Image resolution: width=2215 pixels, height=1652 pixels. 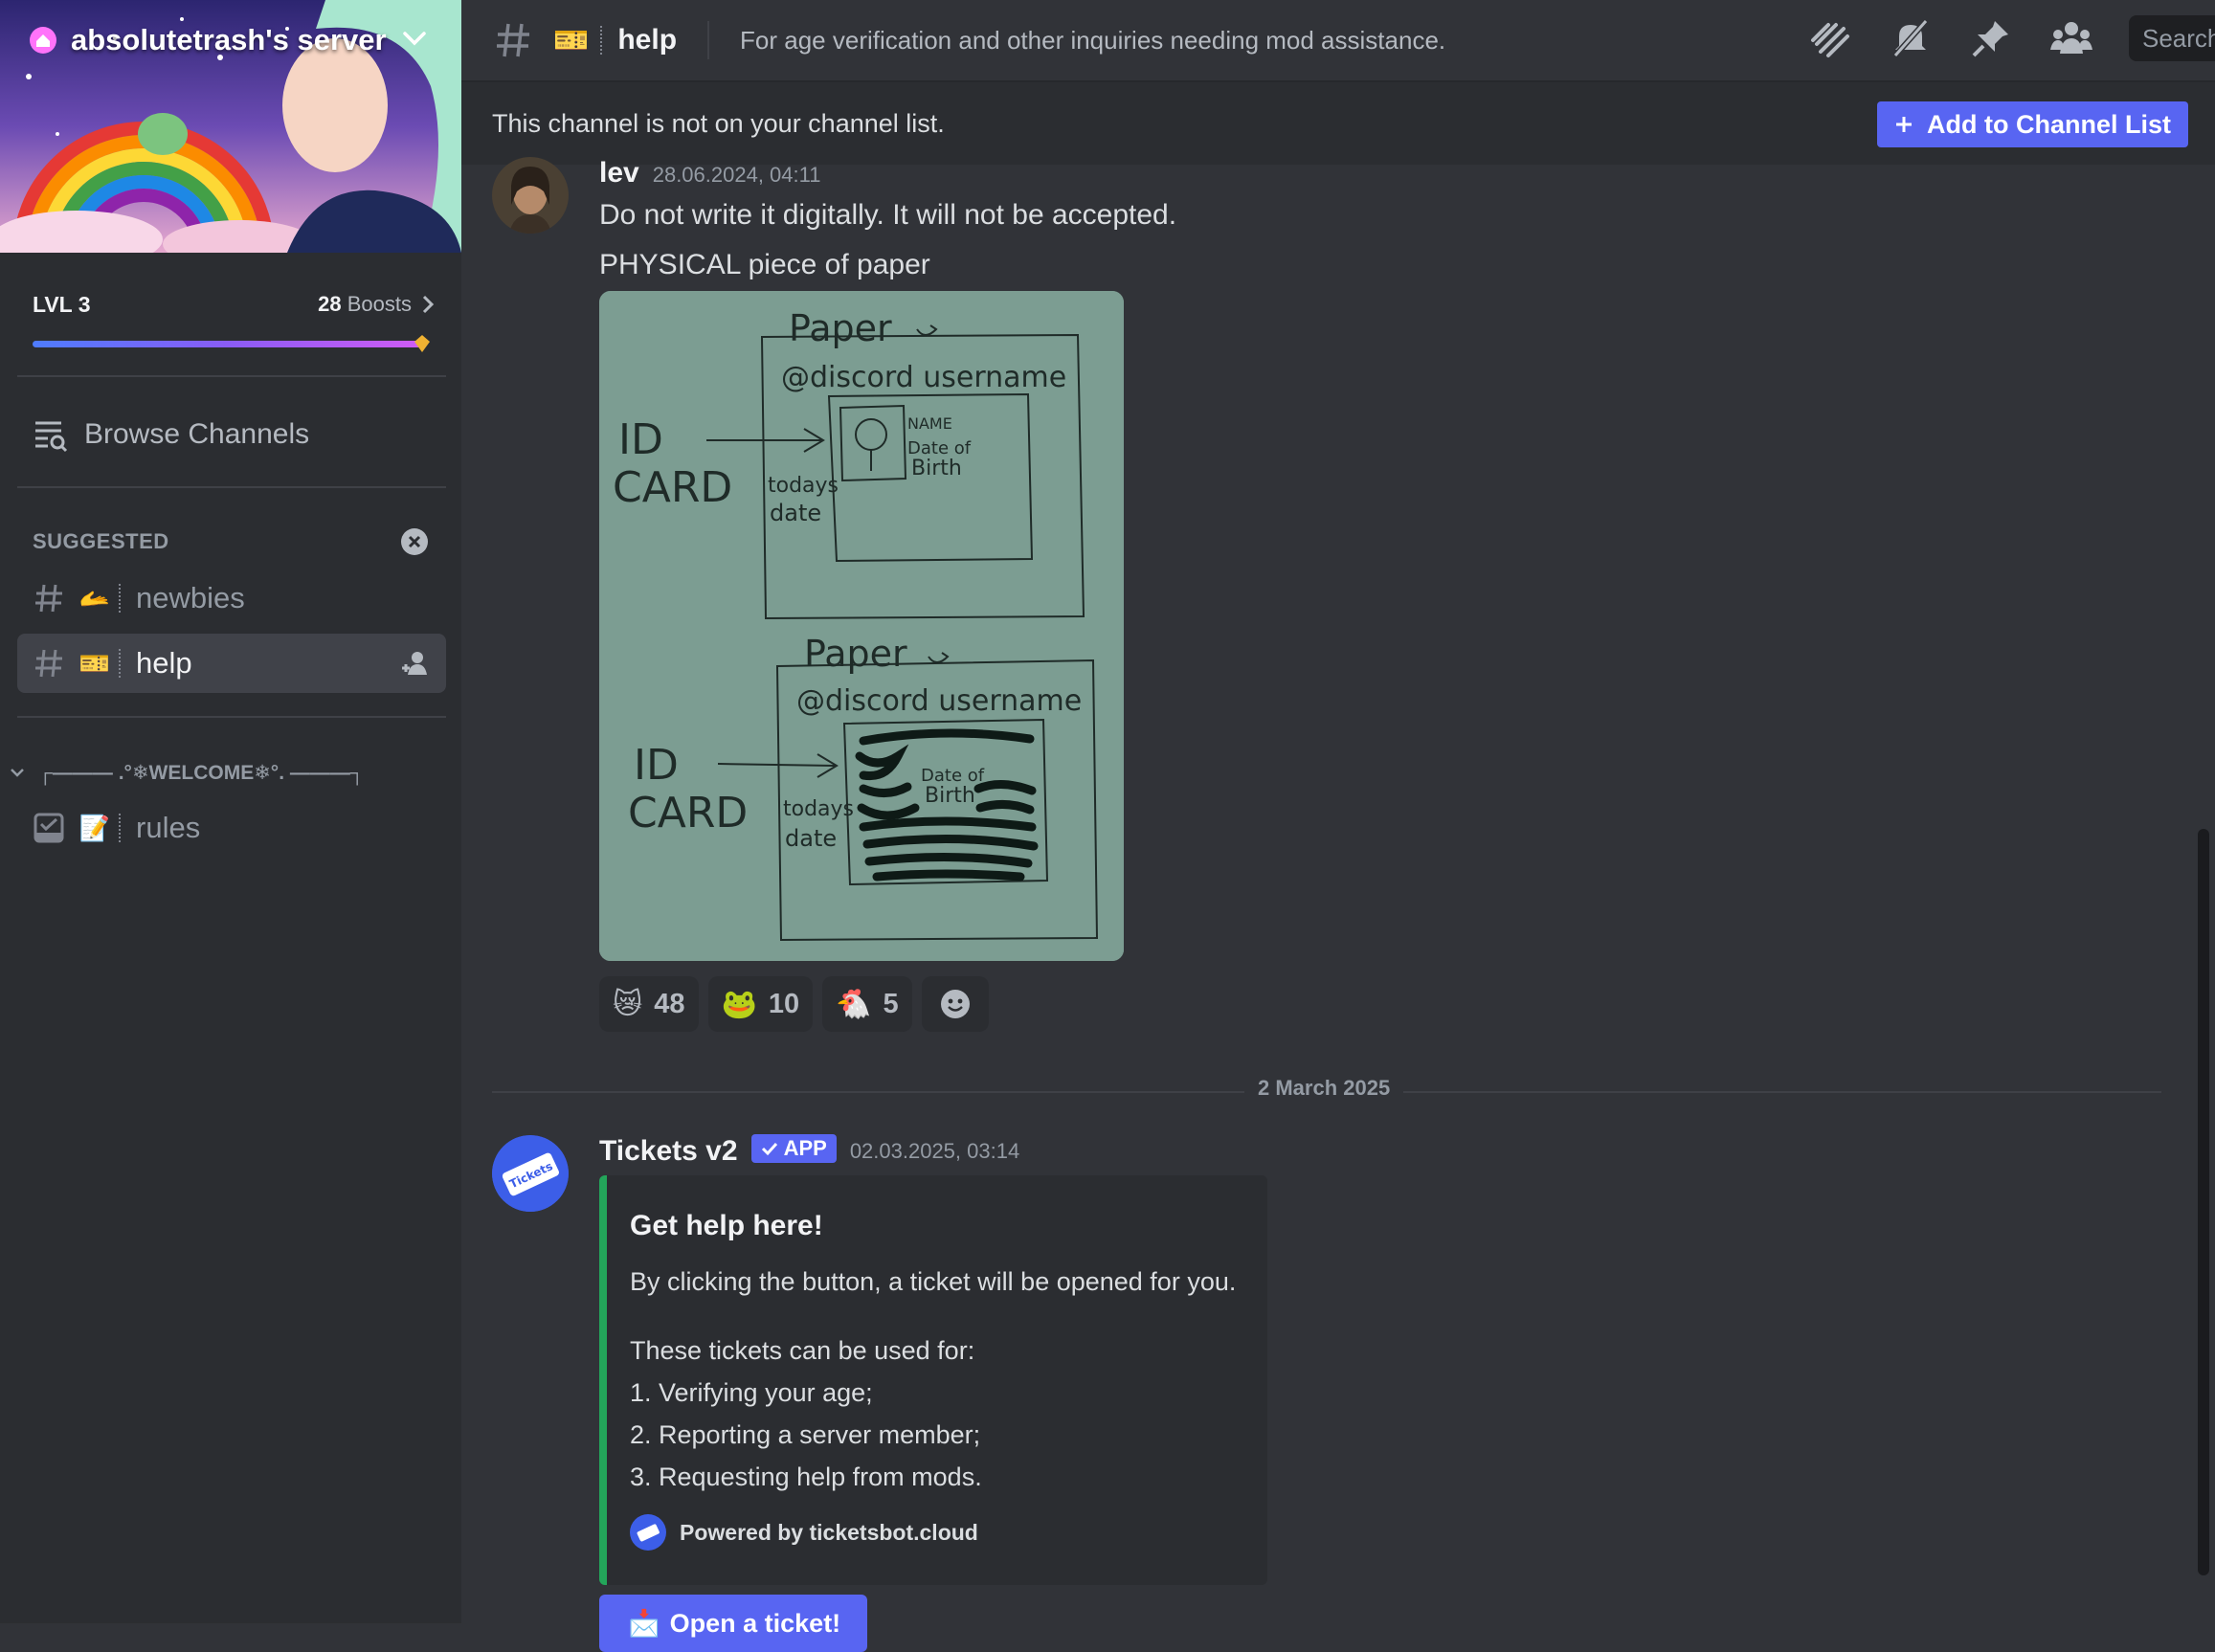 I want to click on close-icon, so click(x=414, y=541).